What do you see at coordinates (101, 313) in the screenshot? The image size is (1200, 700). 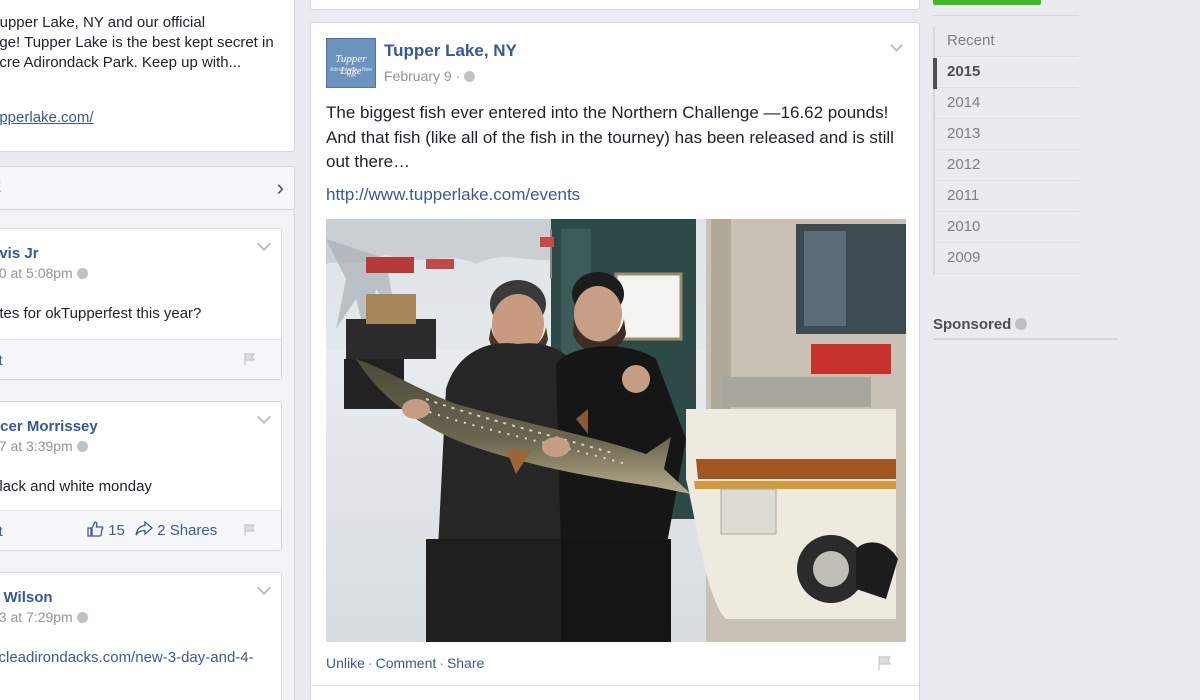 I see `post-body: ates for okTupperfest this year?` at bounding box center [101, 313].